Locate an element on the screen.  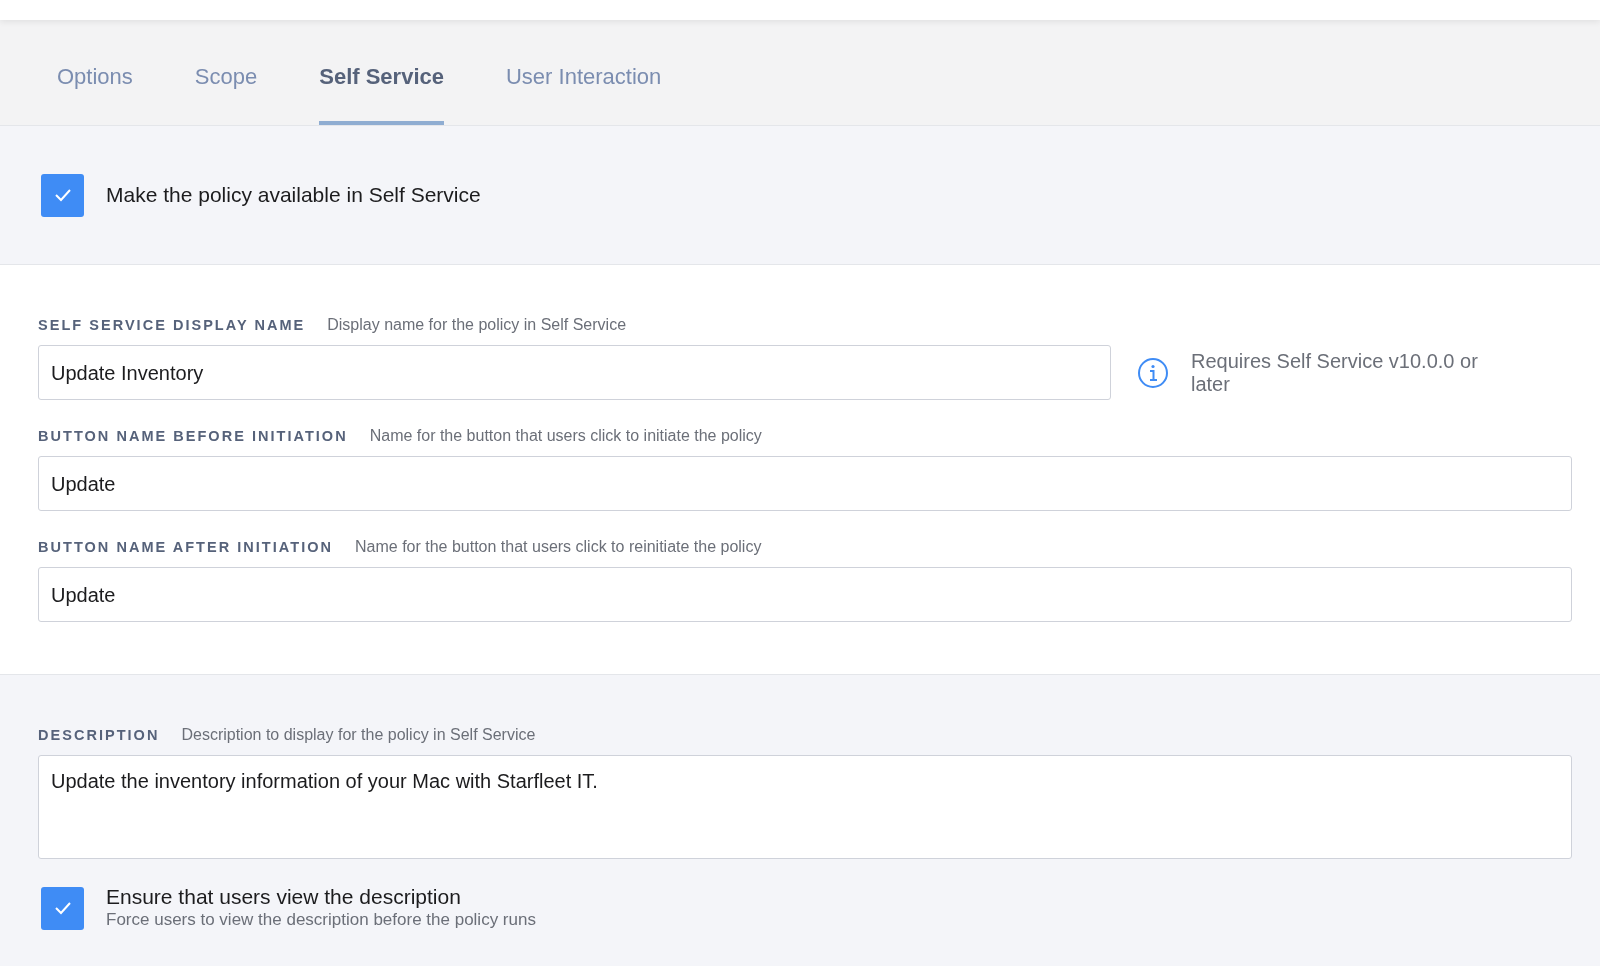
field-label: SELF SERVICE DISPLAY NAME is located at coordinates (172, 325).